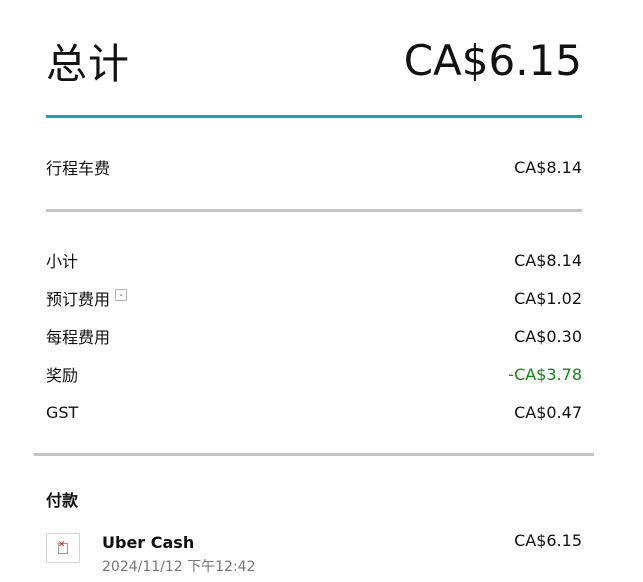 This screenshot has height=582, width=643. What do you see at coordinates (314, 298) in the screenshot?
I see `booking-fee-row: 预订费用 CA$1.02` at bounding box center [314, 298].